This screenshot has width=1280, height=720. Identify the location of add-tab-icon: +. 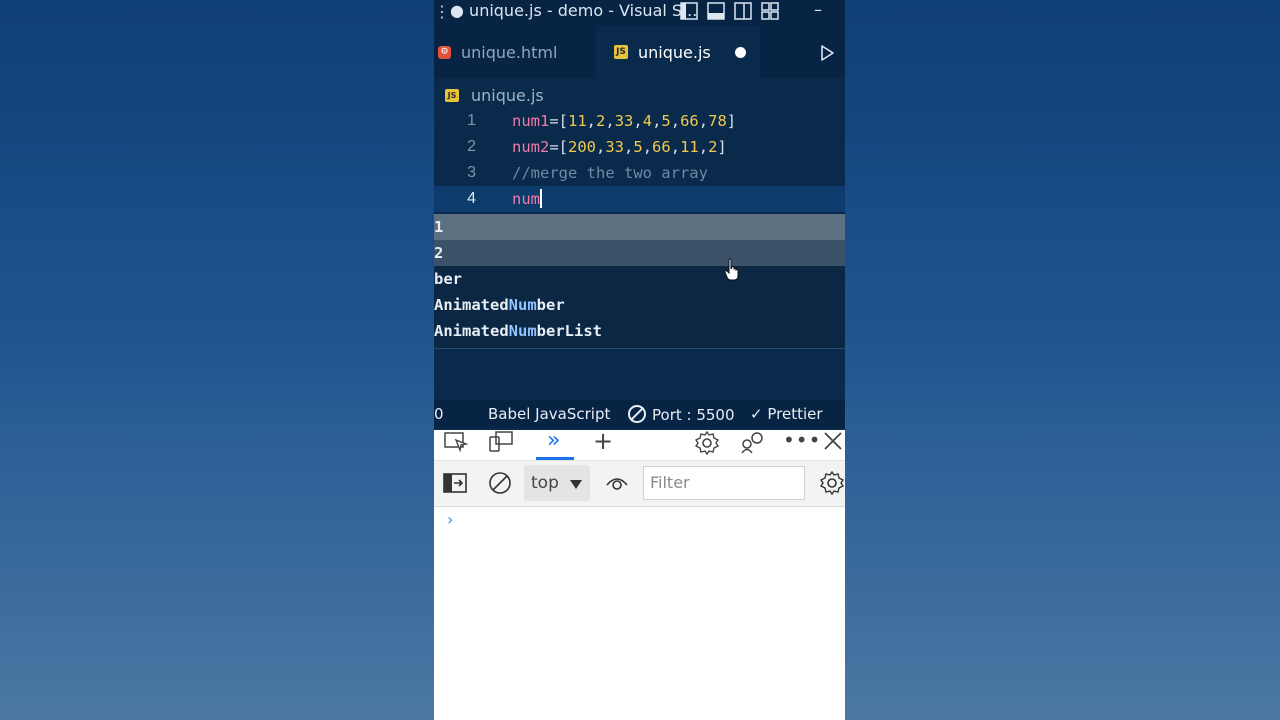
(603, 441).